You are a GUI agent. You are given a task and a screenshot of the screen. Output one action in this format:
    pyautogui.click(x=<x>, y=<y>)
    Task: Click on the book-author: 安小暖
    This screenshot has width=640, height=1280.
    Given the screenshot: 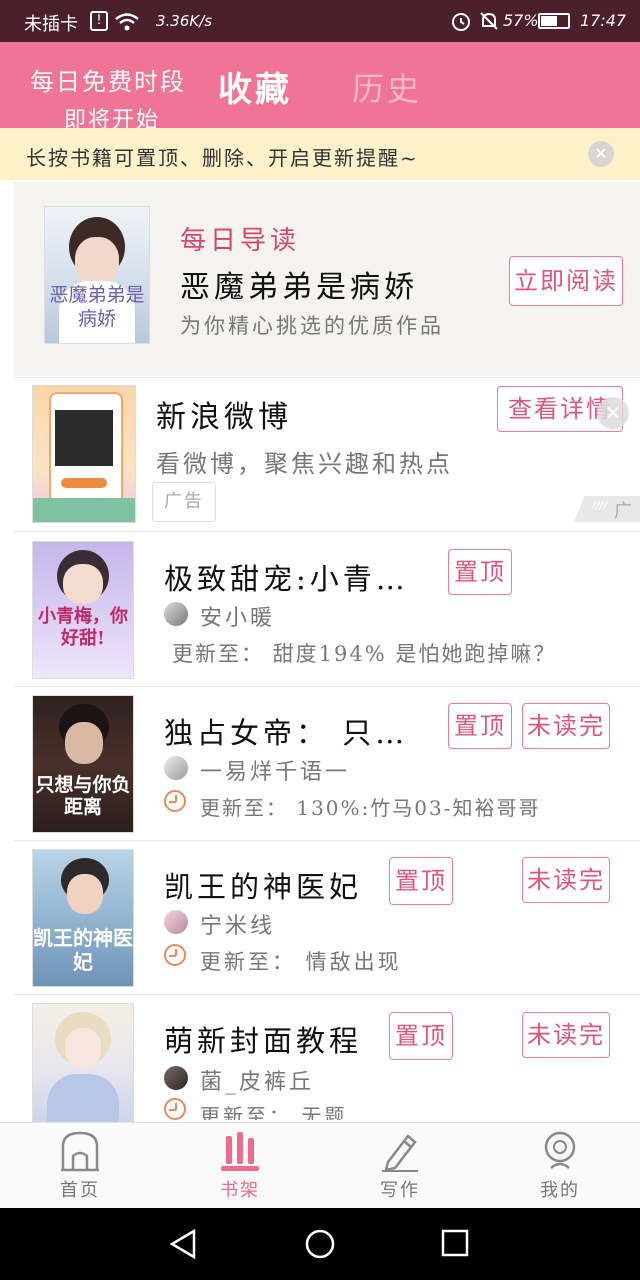 What is the action you would take?
    pyautogui.click(x=238, y=618)
    